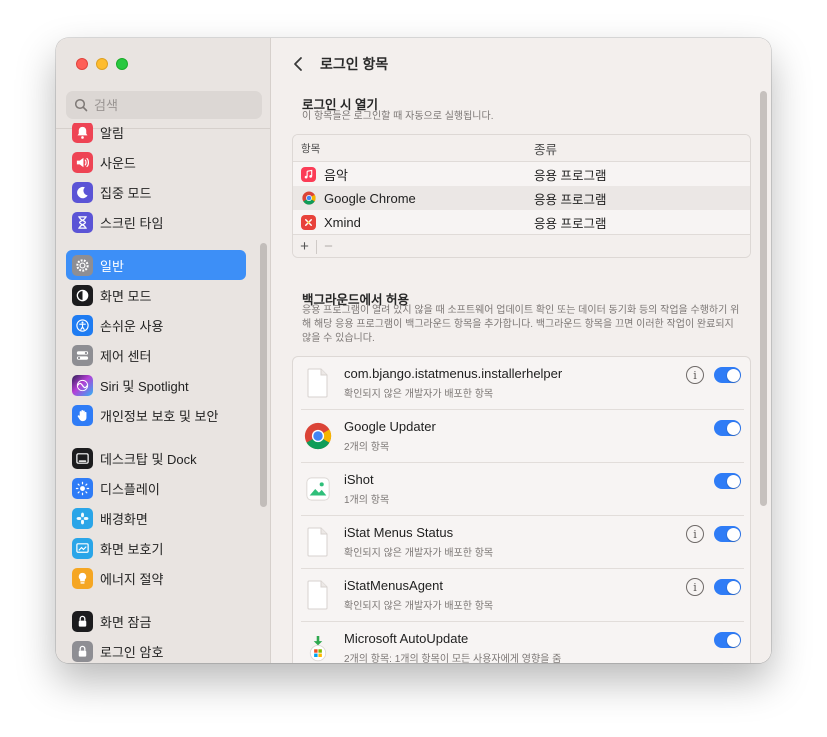 Image resolution: width=827 pixels, height=737 pixels. Describe the element at coordinates (156, 162) in the screenshot. I see `sidebar-item-sound: 사운드` at that location.